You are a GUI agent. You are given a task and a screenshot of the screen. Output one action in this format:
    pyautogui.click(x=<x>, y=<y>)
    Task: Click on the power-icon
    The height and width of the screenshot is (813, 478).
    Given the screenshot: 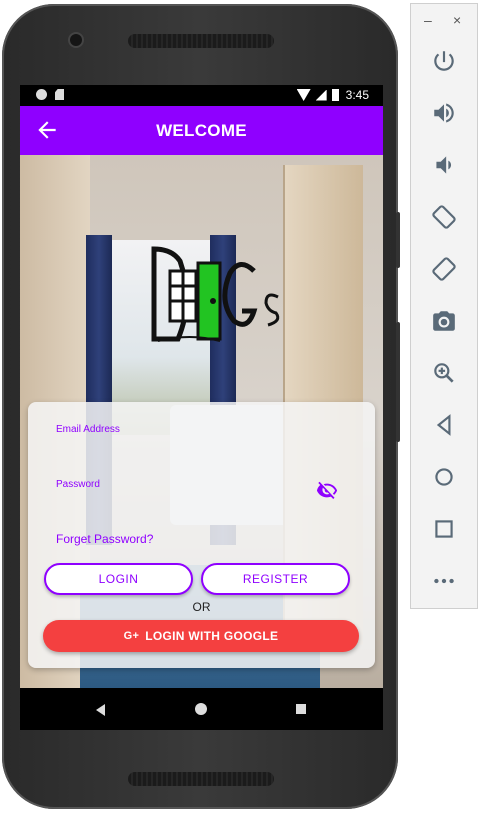 What is the action you would take?
    pyautogui.click(x=444, y=61)
    